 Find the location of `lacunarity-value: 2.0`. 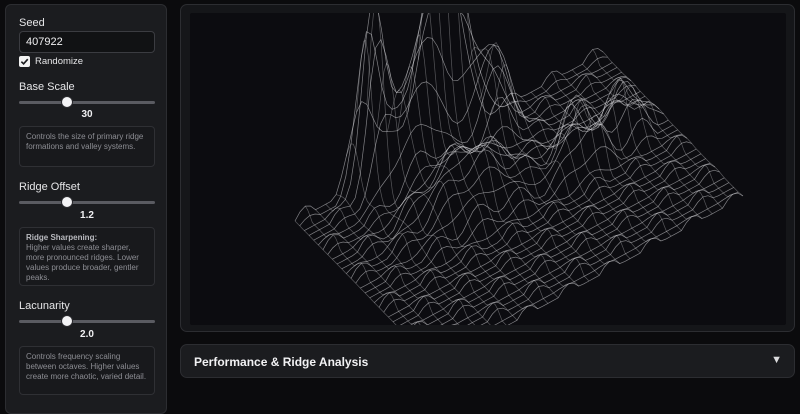

lacunarity-value: 2.0 is located at coordinates (87, 334).